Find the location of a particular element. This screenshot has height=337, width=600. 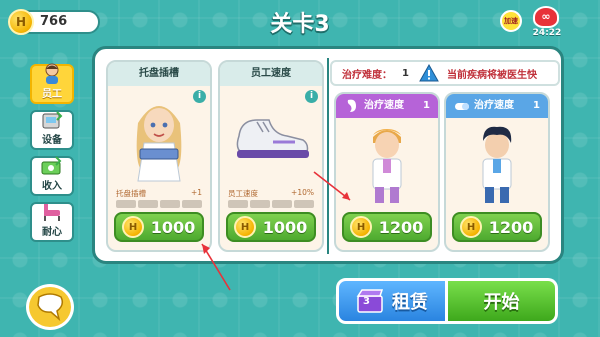

upgrade-card-staff-speed: 员工速度 i 员工速度 +10% H 1000 is located at coordinates (271, 156).